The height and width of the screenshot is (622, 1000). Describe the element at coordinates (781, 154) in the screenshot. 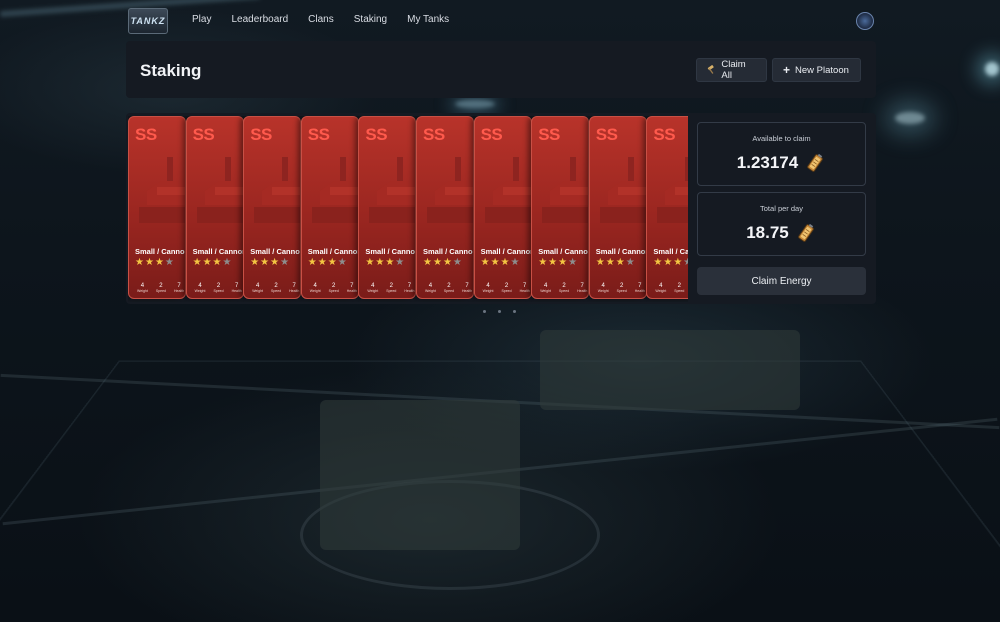

I see `available-to-claim-box: Available to claim 1.23174` at that location.